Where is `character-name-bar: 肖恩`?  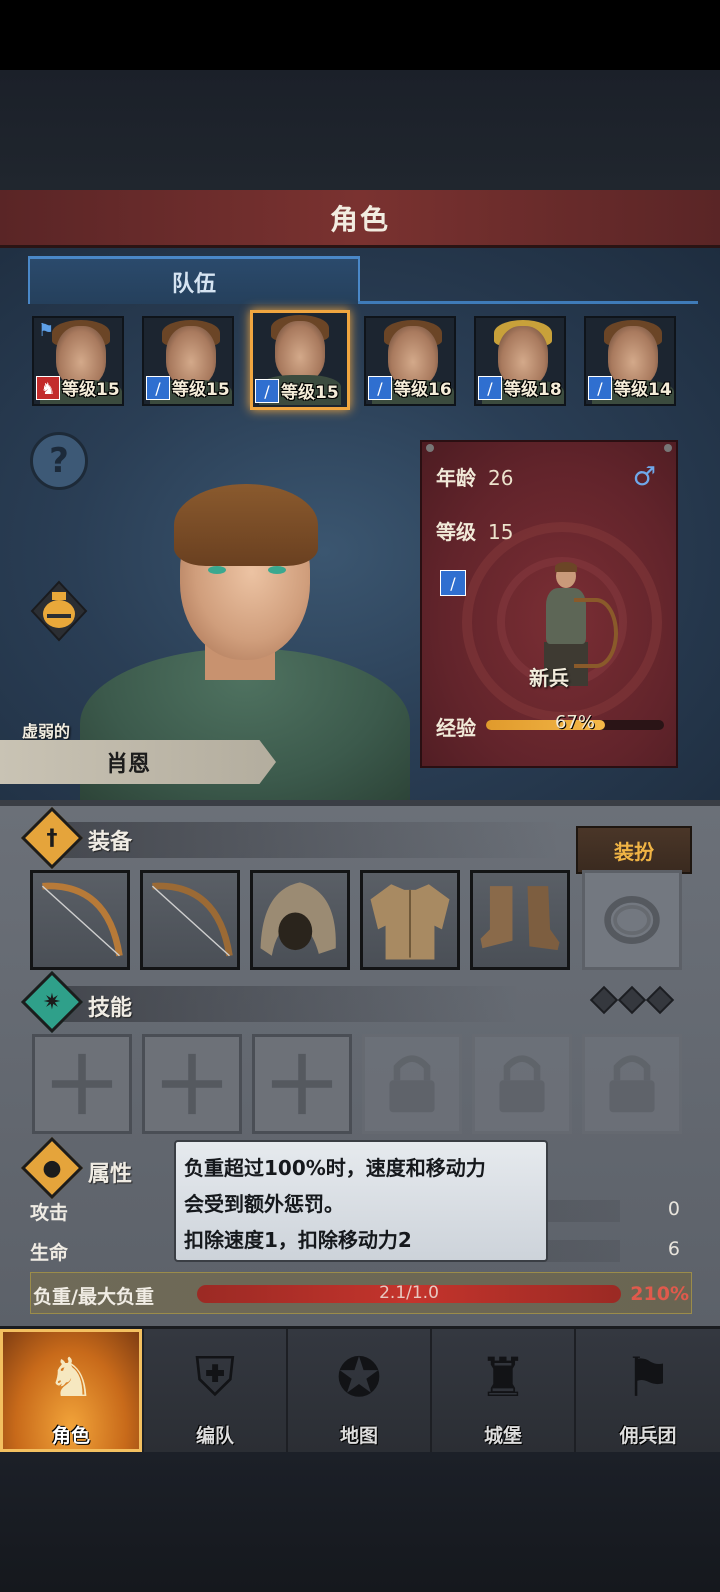 character-name-bar: 肖恩 is located at coordinates (138, 762).